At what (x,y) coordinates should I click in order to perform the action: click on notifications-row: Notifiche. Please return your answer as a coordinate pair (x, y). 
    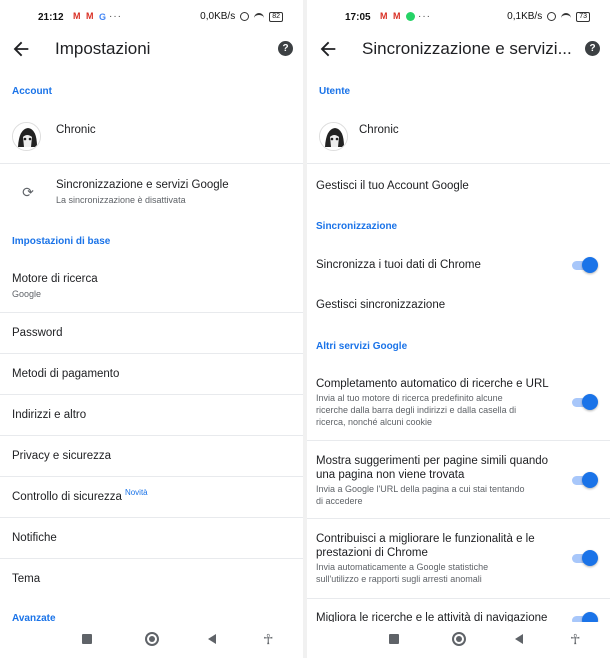
    Looking at the image, I should click on (151, 538).